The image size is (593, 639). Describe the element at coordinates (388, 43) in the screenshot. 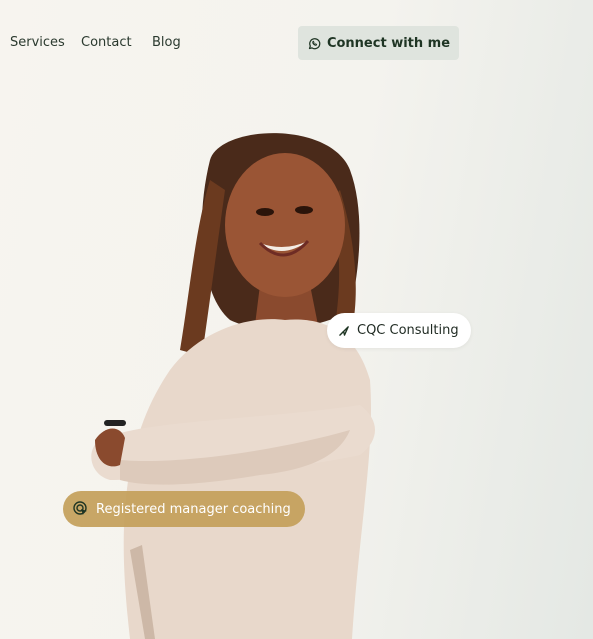

I see `connect-button-label: Connect with me` at that location.